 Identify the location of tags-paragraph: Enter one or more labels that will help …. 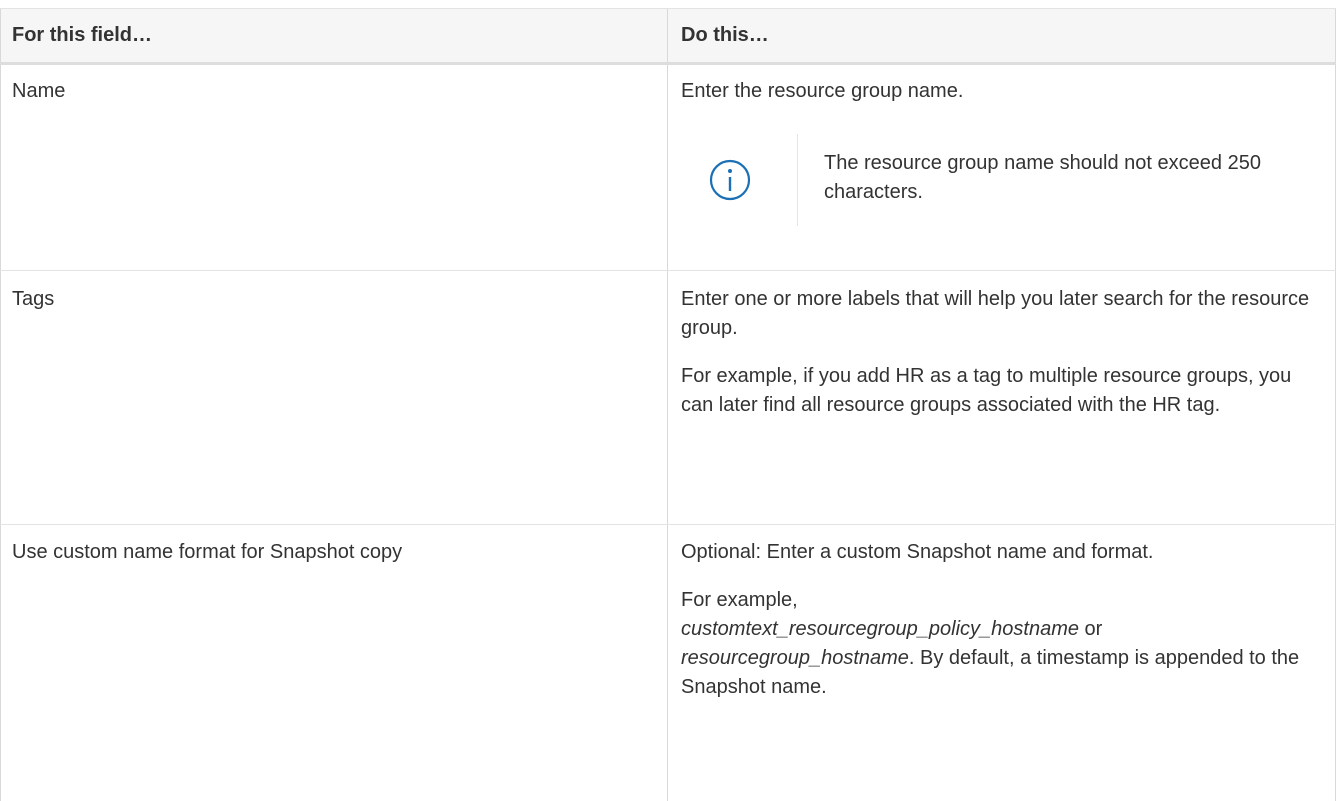
(995, 313).